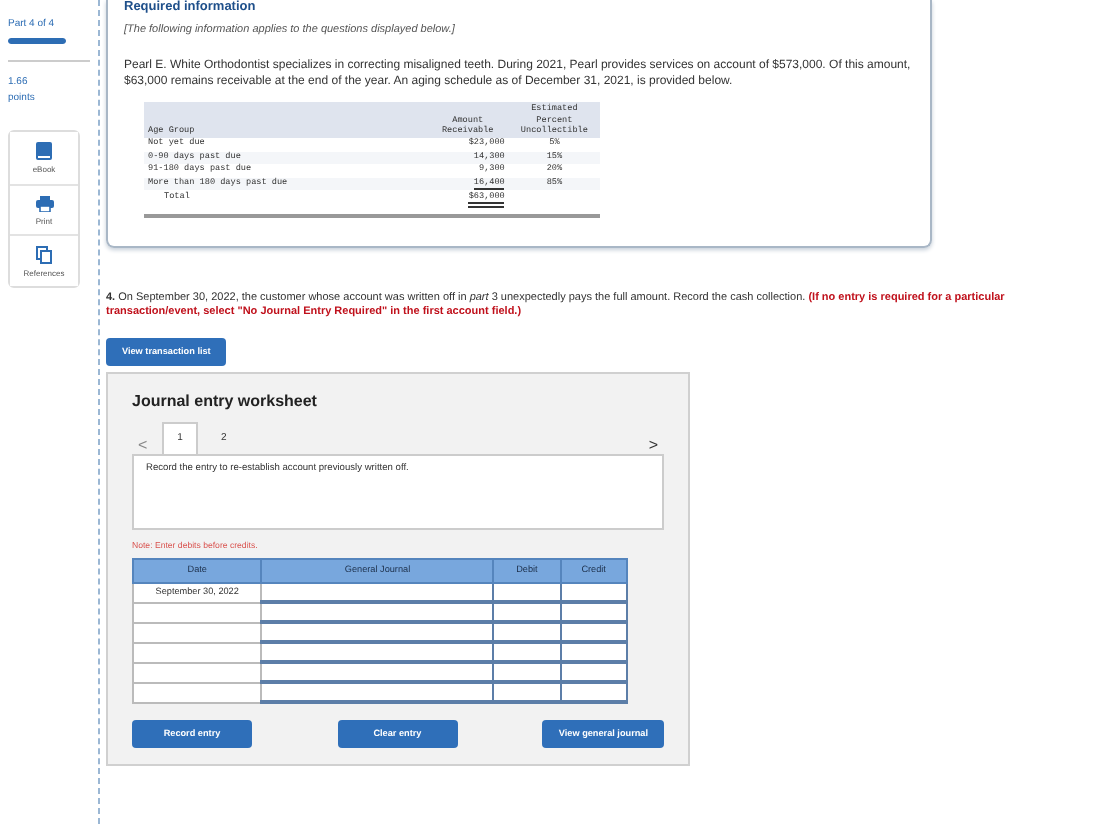  Describe the element at coordinates (44, 203) in the screenshot. I see `print-icon` at that location.